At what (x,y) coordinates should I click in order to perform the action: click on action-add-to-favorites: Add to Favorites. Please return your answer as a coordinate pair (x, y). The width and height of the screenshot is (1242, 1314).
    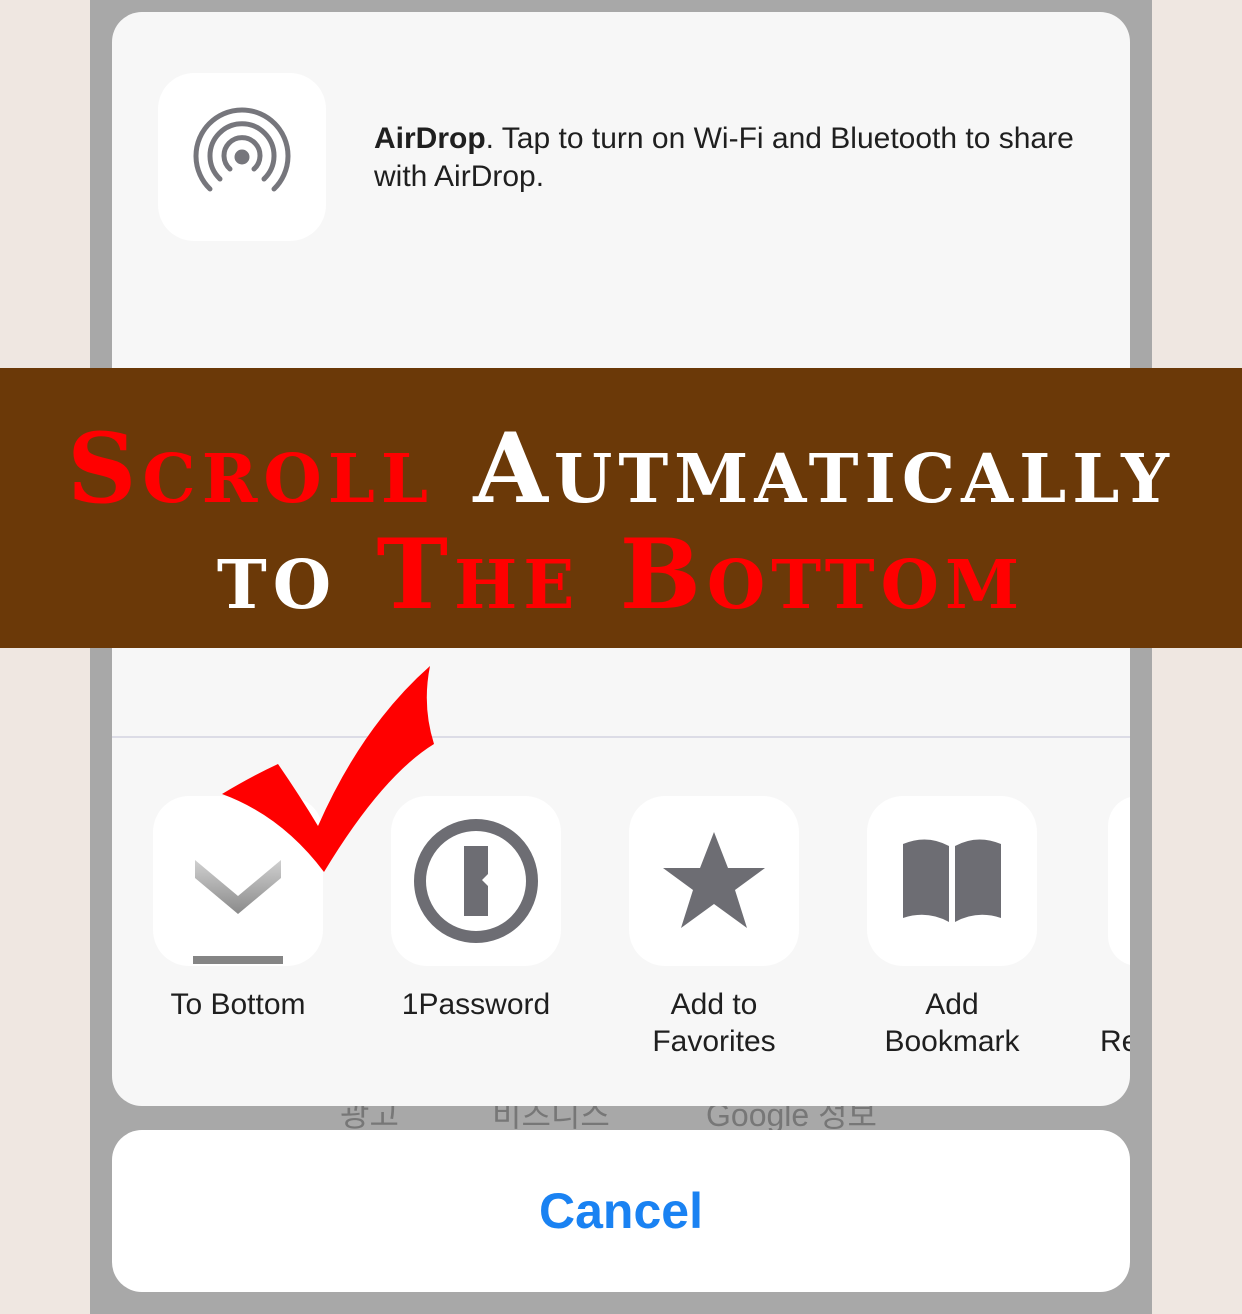
    Looking at the image, I should click on (714, 928).